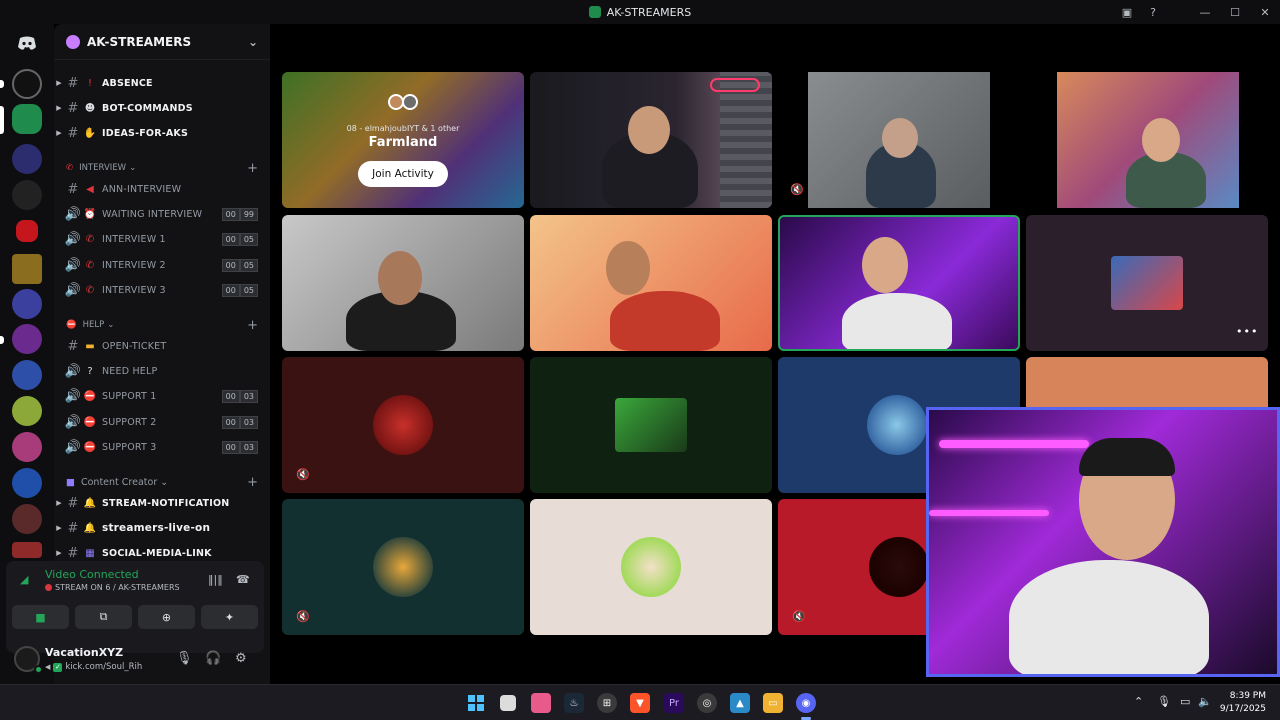 Image resolution: width=1280 pixels, height=720 pixels. Describe the element at coordinates (1153, 12) in the screenshot. I see `help-icon: ?` at that location.